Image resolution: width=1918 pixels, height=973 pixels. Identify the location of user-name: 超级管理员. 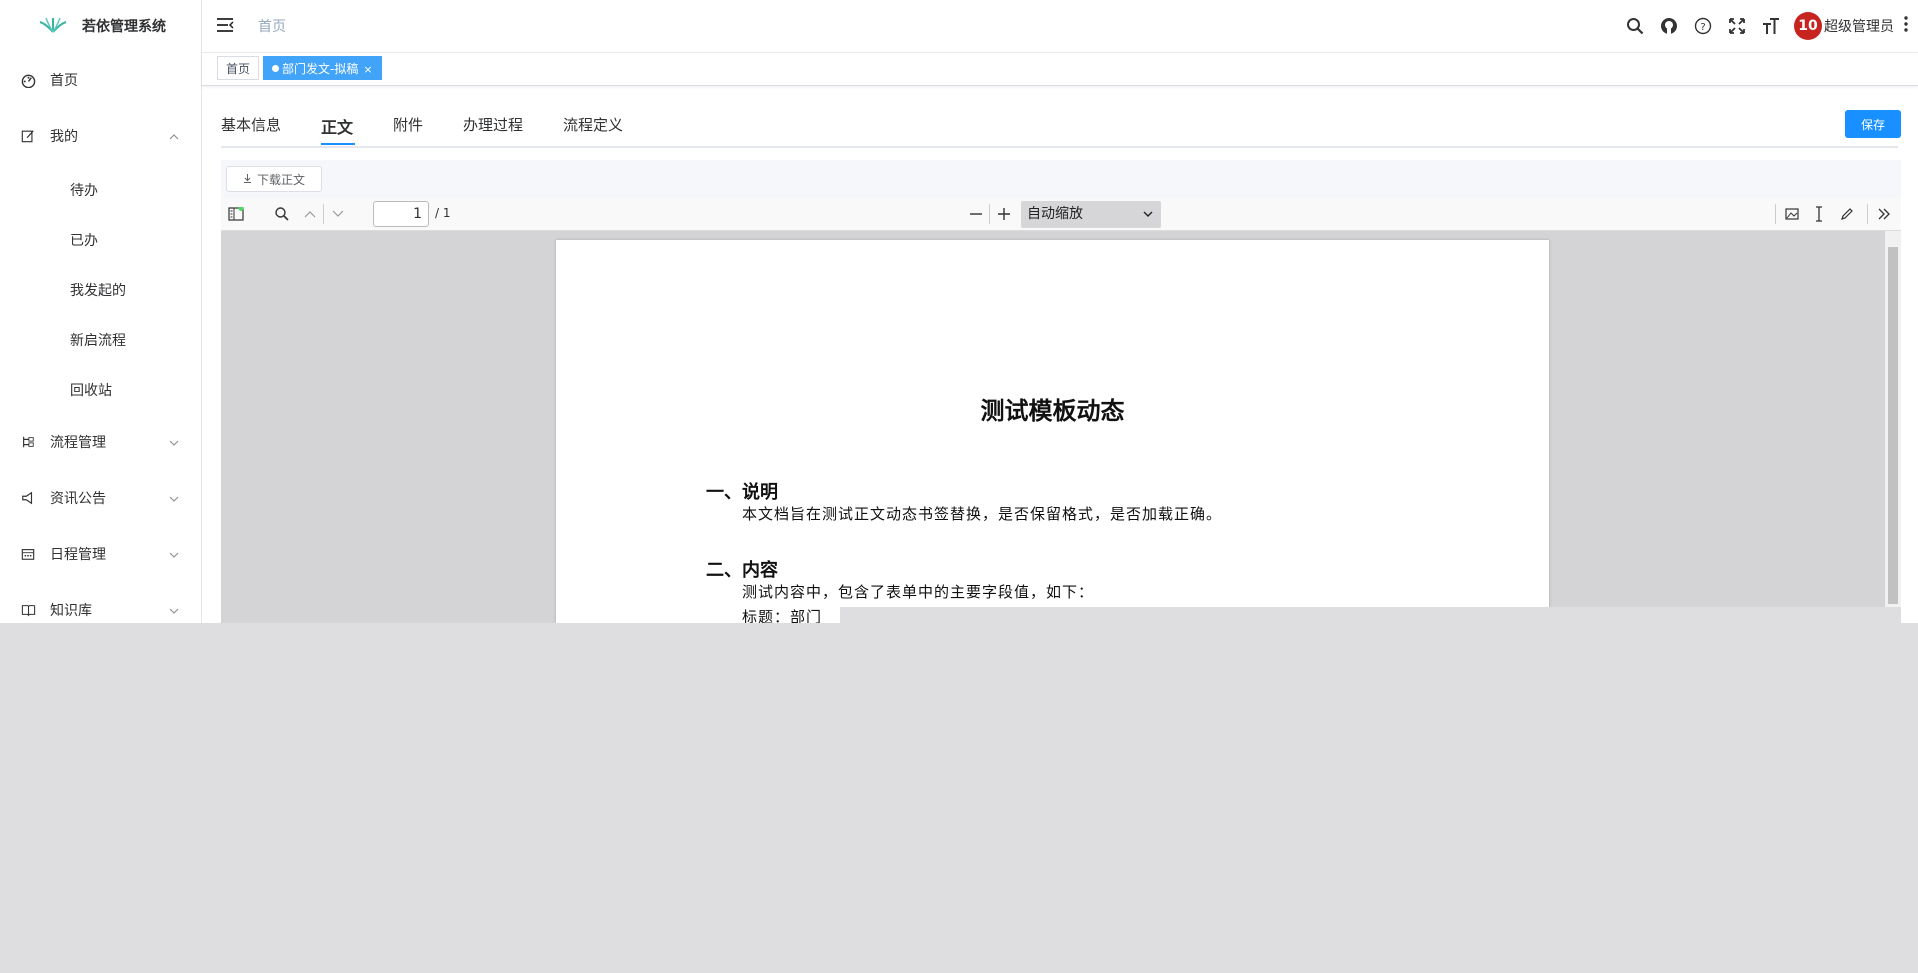
(1859, 26).